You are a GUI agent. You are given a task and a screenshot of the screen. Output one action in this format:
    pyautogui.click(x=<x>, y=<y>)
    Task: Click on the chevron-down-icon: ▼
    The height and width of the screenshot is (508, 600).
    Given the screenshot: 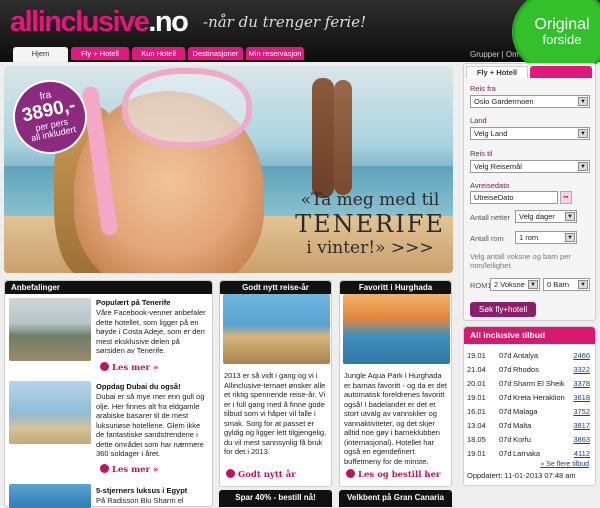 What is the action you would take?
    pyautogui.click(x=583, y=133)
    